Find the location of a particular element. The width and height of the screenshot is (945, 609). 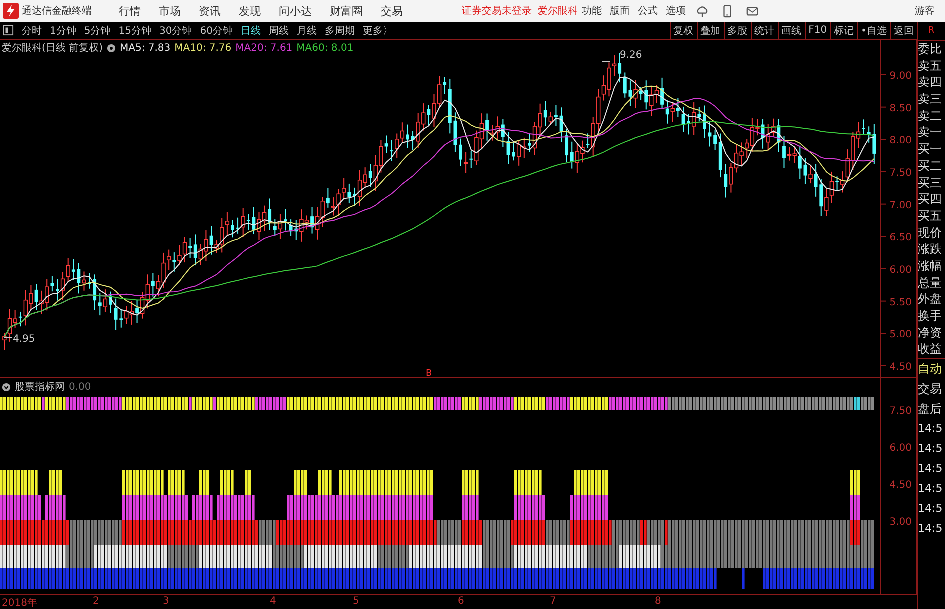

period-tab: 15分钟 is located at coordinates (135, 31).